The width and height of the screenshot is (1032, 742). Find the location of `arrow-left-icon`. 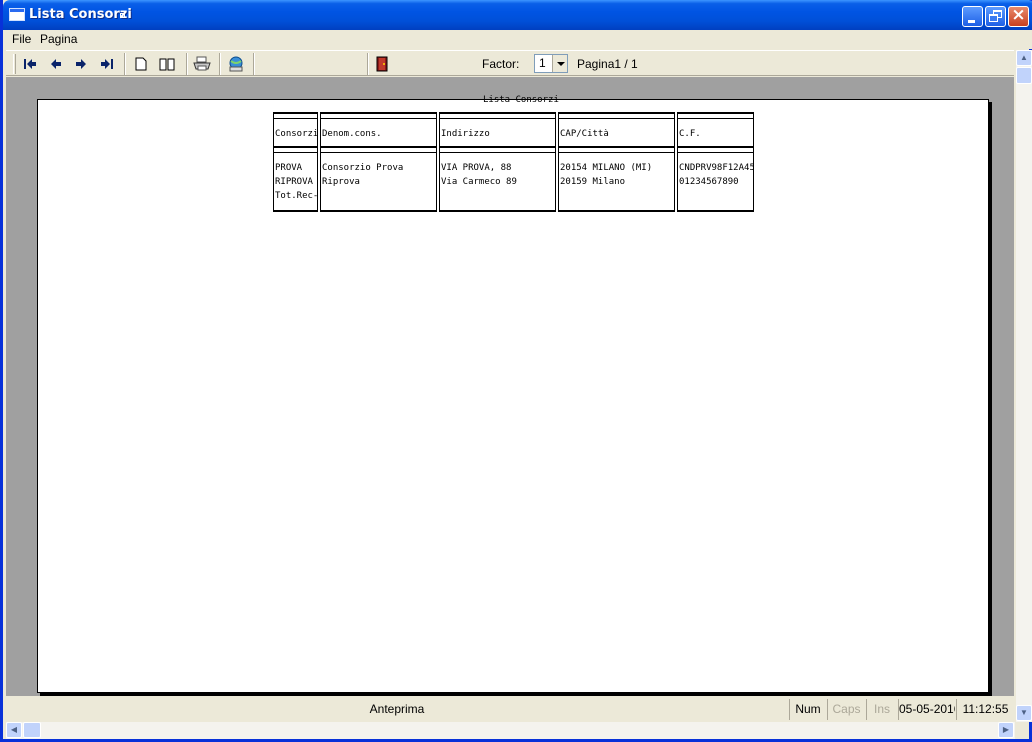

arrow-left-icon is located at coordinates (56, 64).